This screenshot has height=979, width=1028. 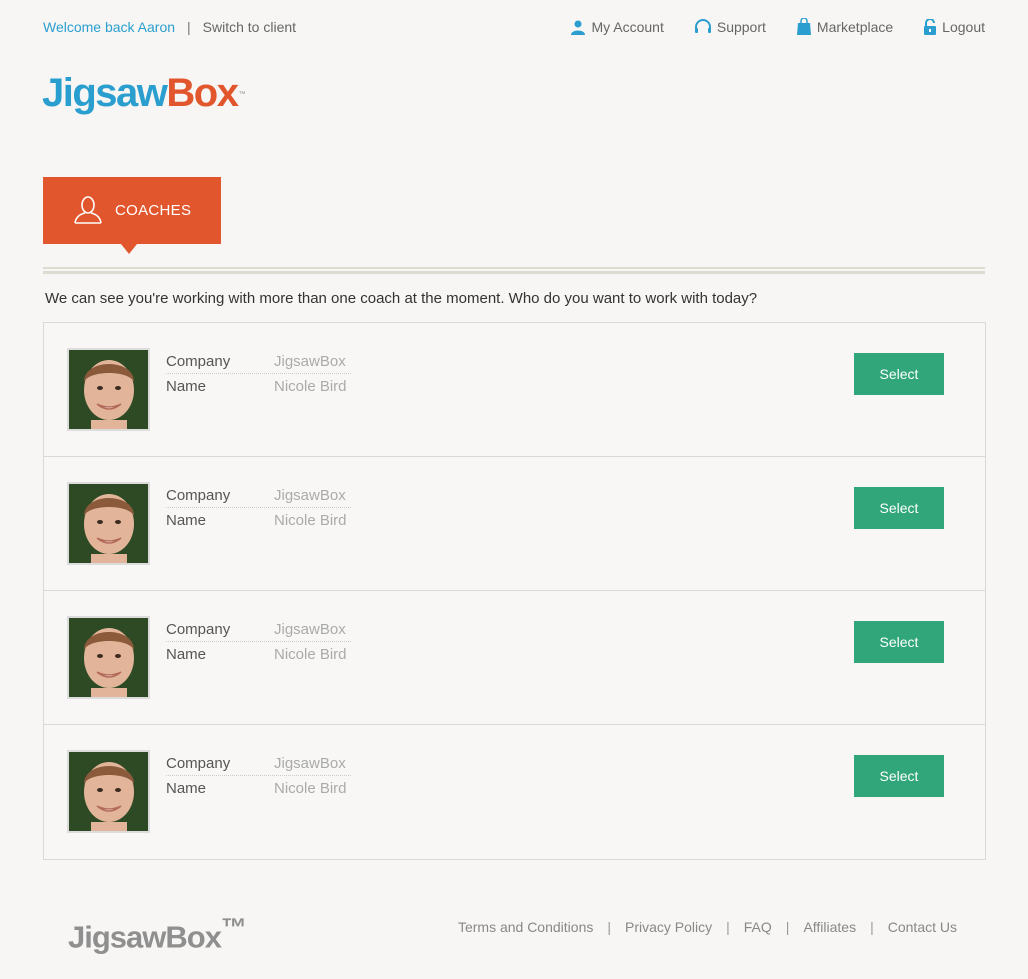 I want to click on contact-link: Contact Us, so click(x=922, y=927).